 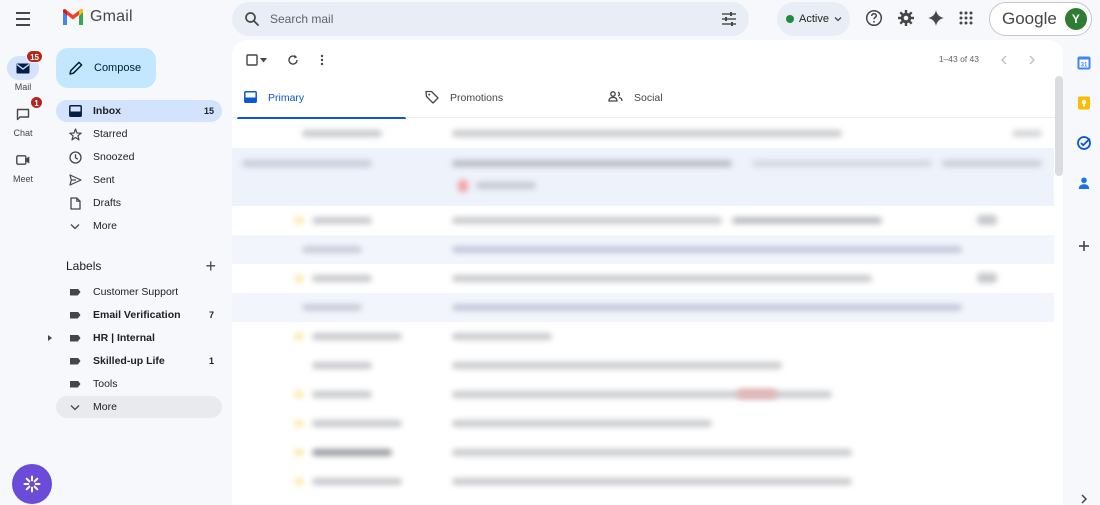 What do you see at coordinates (1084, 66) in the screenshot?
I see `svg-text: 31` at bounding box center [1084, 66].